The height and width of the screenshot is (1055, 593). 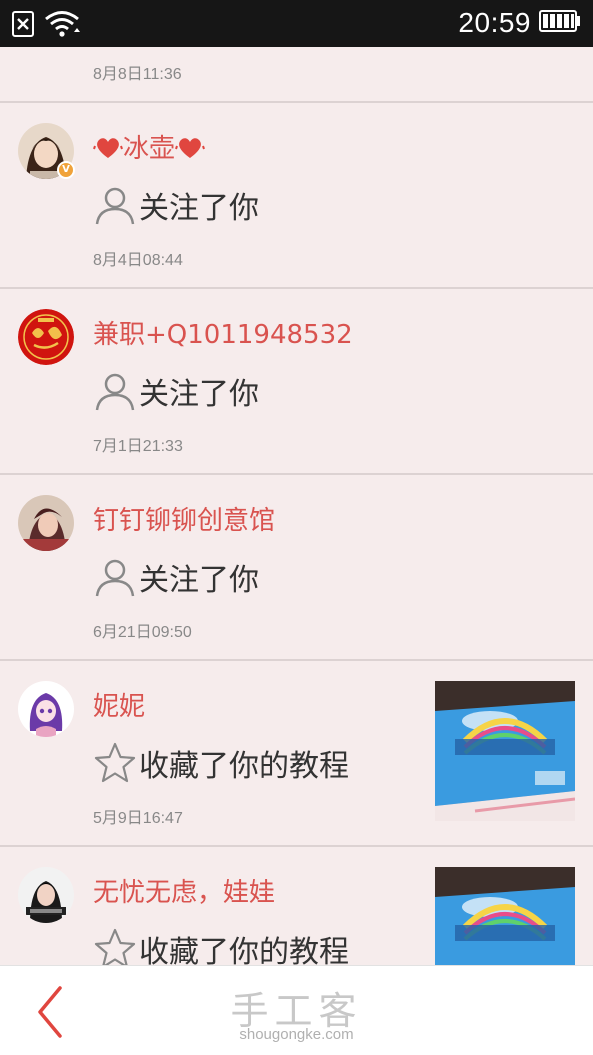 What do you see at coordinates (66, 170) in the screenshot?
I see `verified-badge-icon: V` at bounding box center [66, 170].